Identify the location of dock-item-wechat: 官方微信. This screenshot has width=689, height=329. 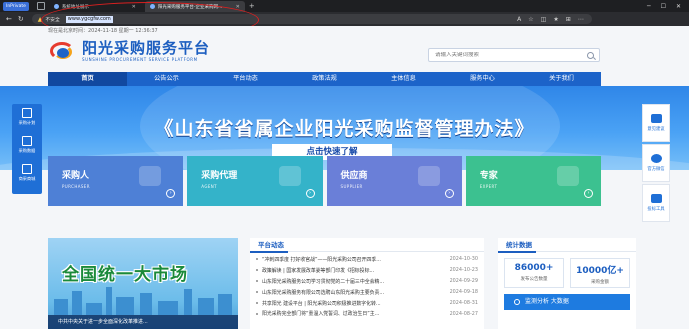
(656, 163).